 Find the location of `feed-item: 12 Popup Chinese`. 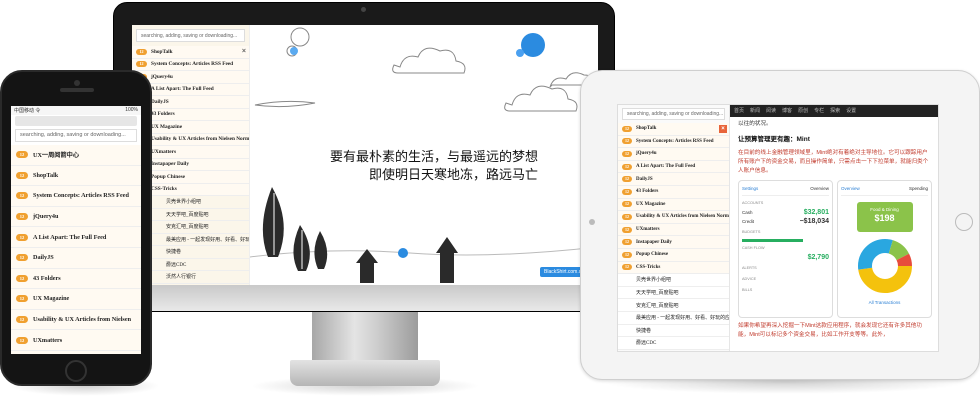

feed-item: 12 Popup Chinese is located at coordinates (673, 255).